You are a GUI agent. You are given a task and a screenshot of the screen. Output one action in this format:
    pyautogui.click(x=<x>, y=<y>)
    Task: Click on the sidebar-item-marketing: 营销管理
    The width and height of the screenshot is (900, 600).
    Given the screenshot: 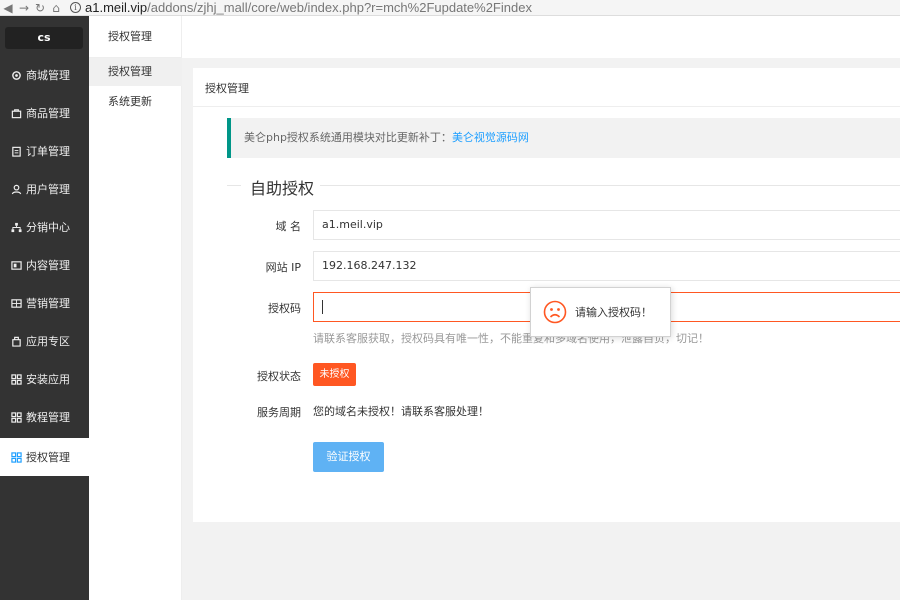 What is the action you would take?
    pyautogui.click(x=44, y=303)
    